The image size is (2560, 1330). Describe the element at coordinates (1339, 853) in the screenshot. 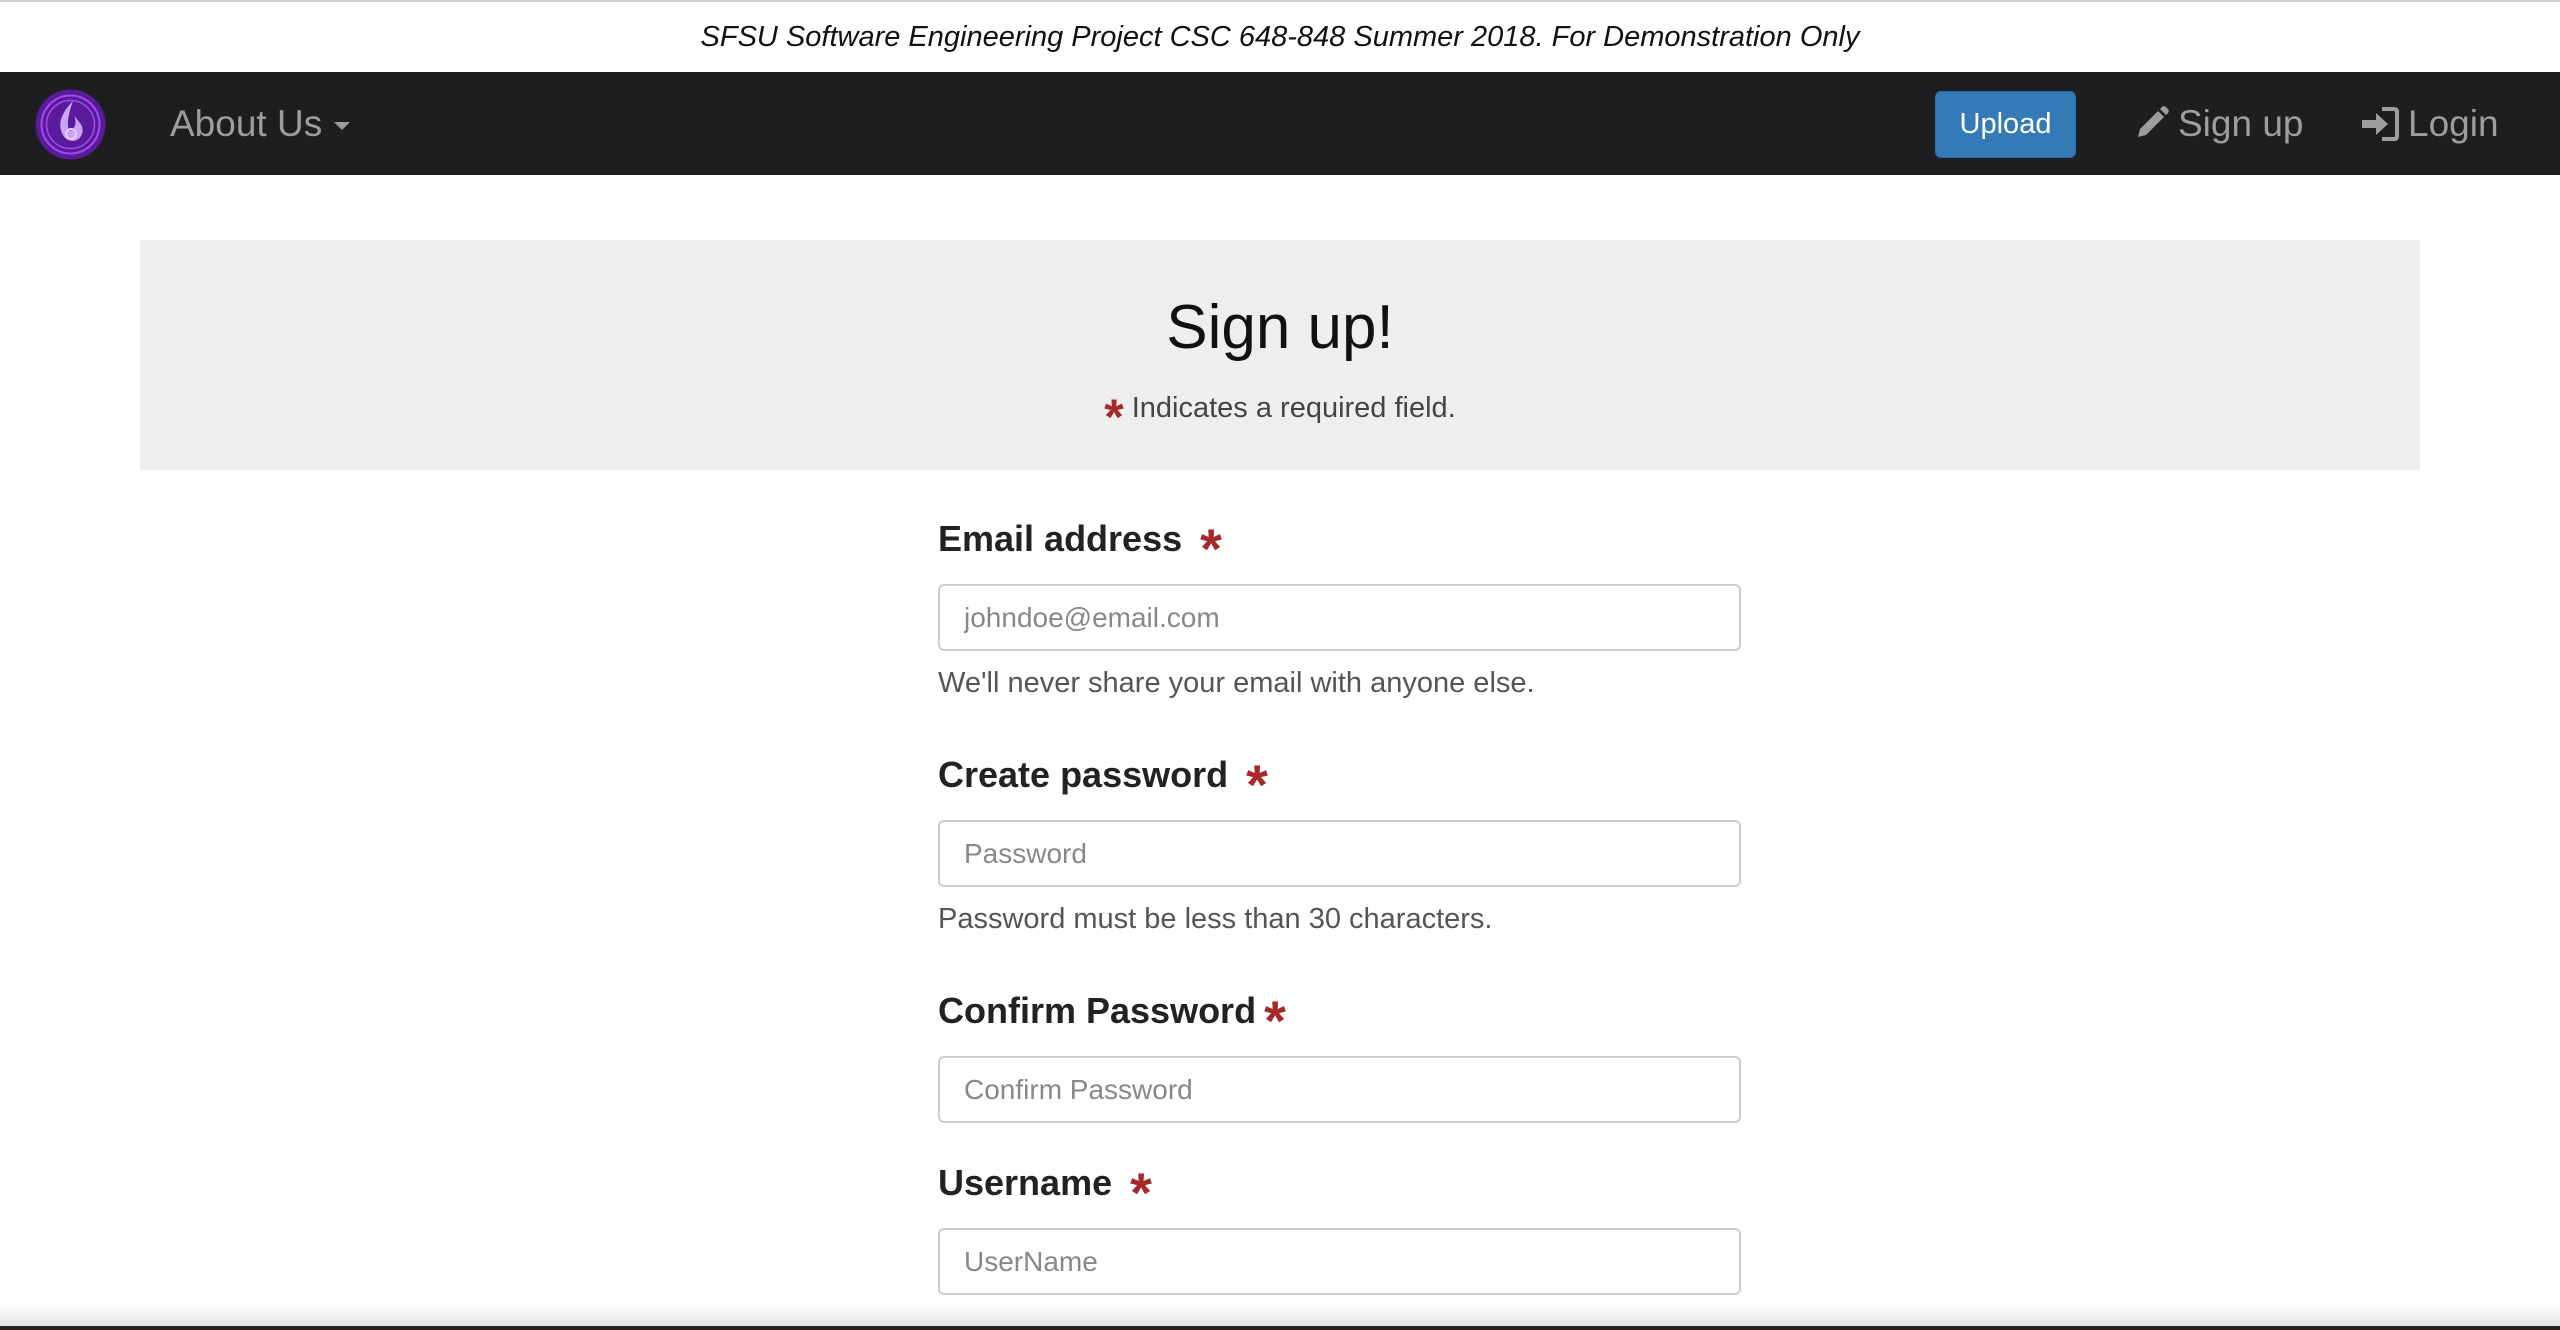

I see `password-field` at that location.